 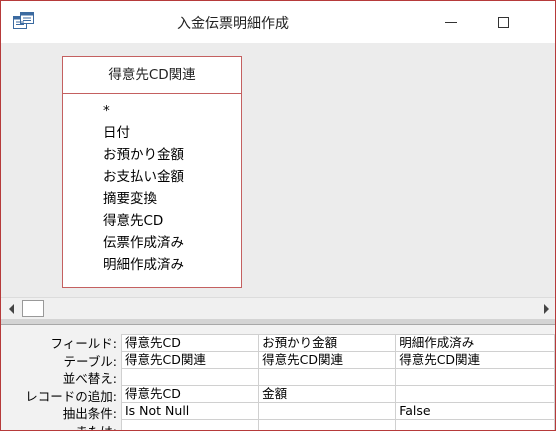 What do you see at coordinates (327, 360) in the screenshot?
I see `grid-cell-table-2: 得意先CD関連` at bounding box center [327, 360].